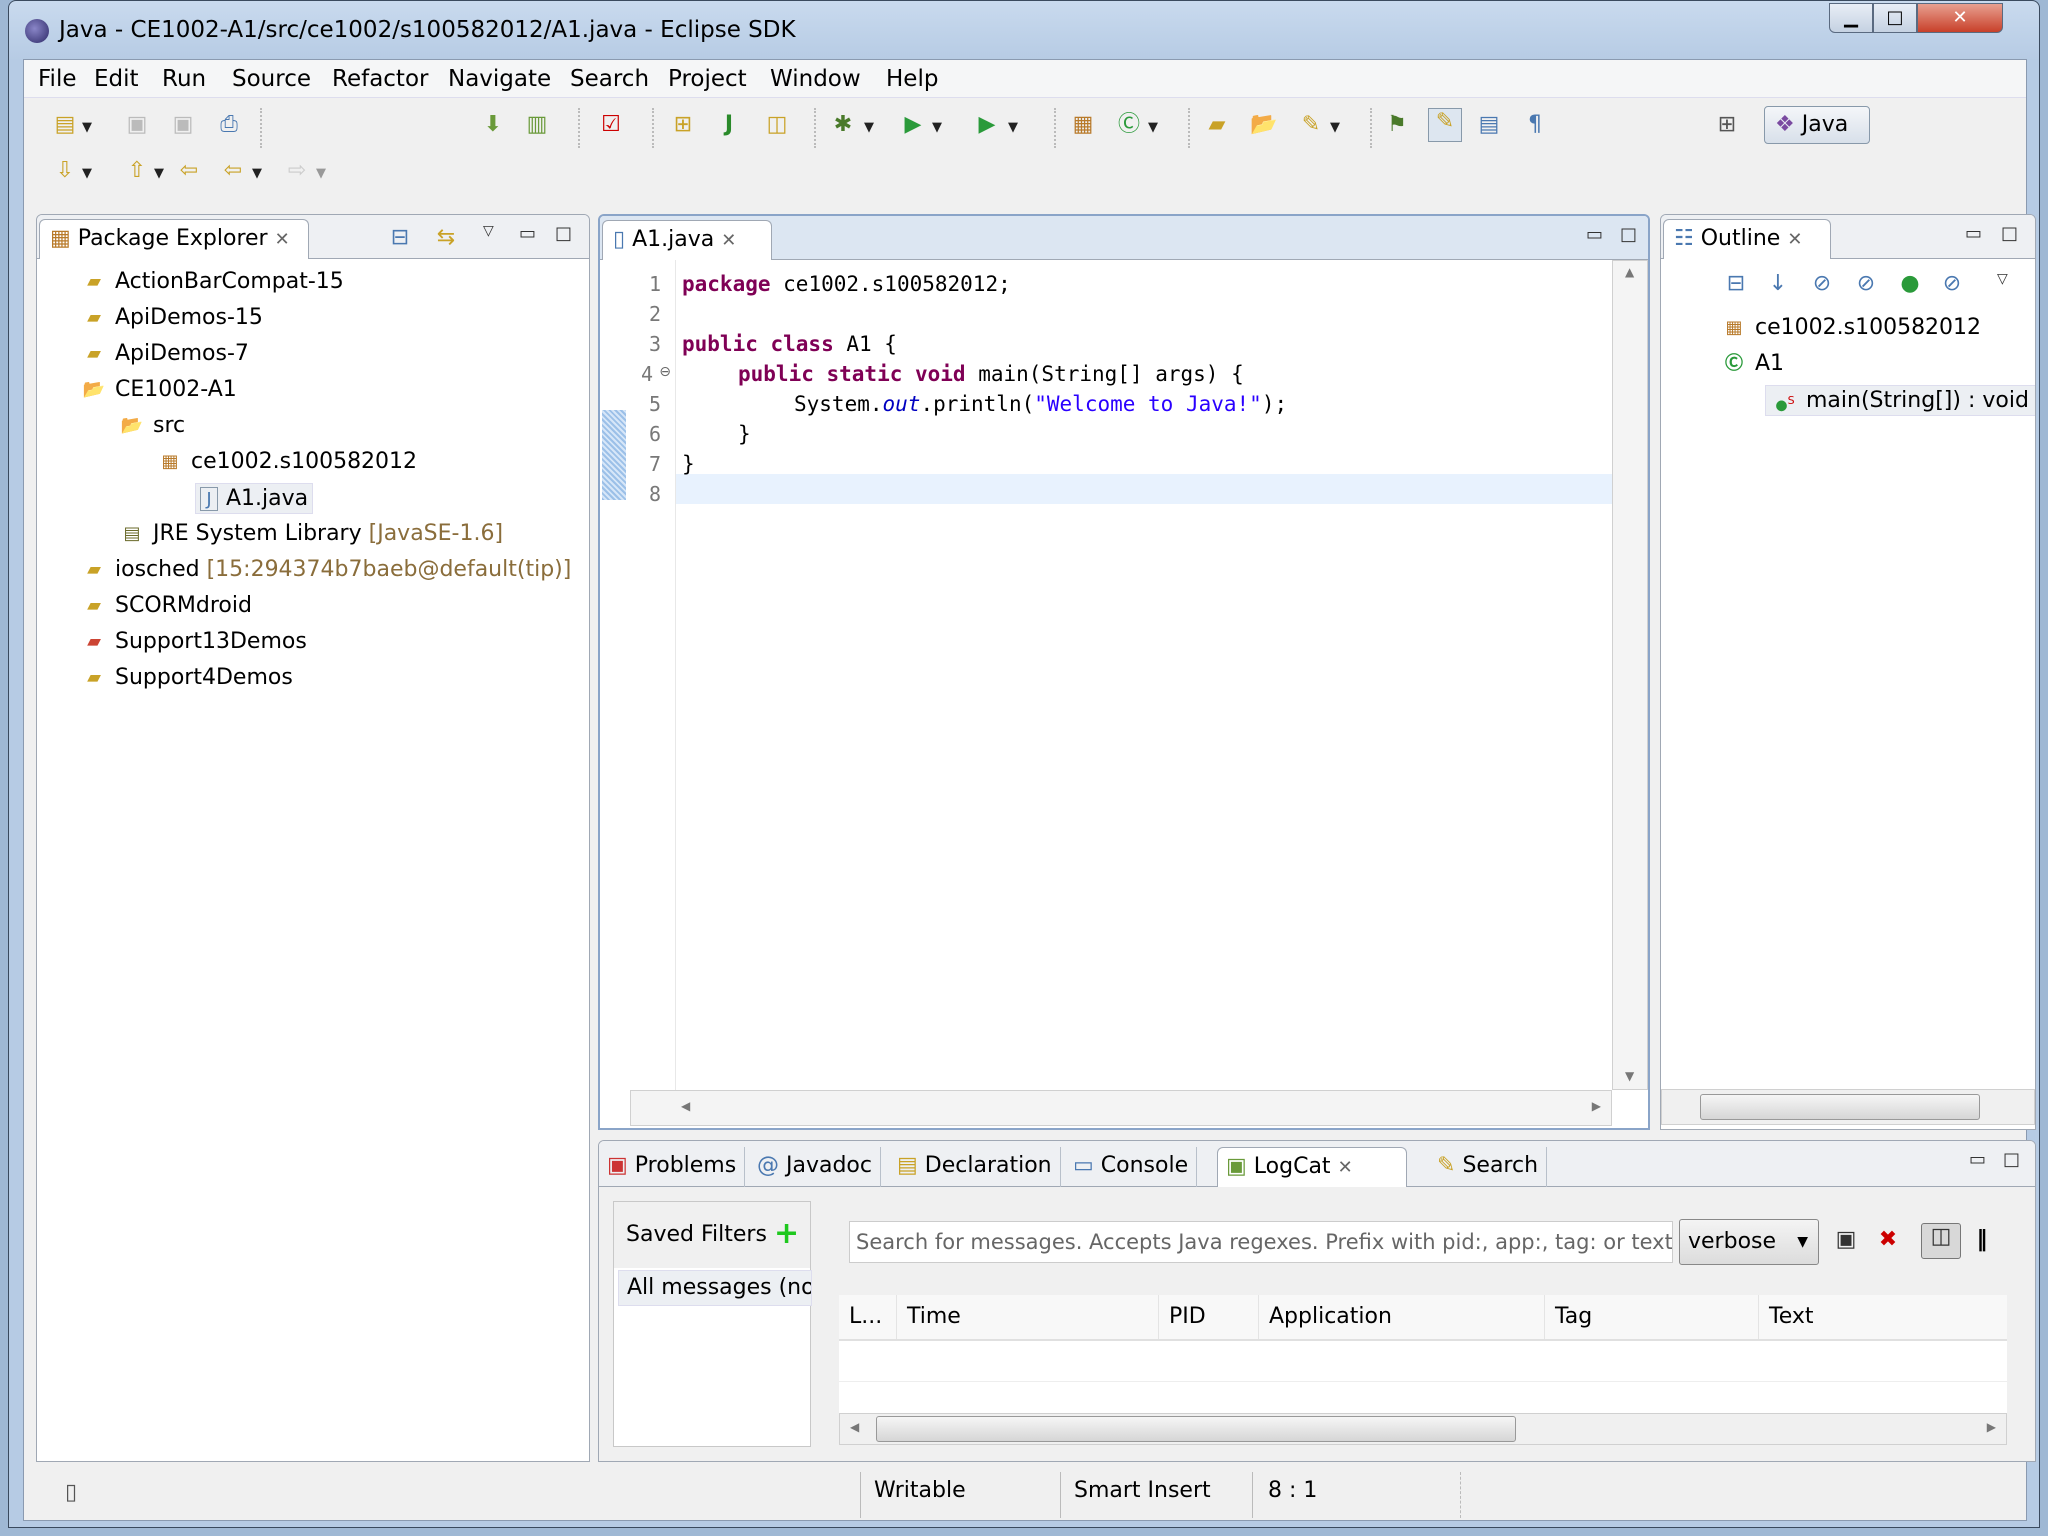 Image resolution: width=2048 pixels, height=1536 pixels. I want to click on java-perspective-button: ❖ Java, so click(1817, 125).